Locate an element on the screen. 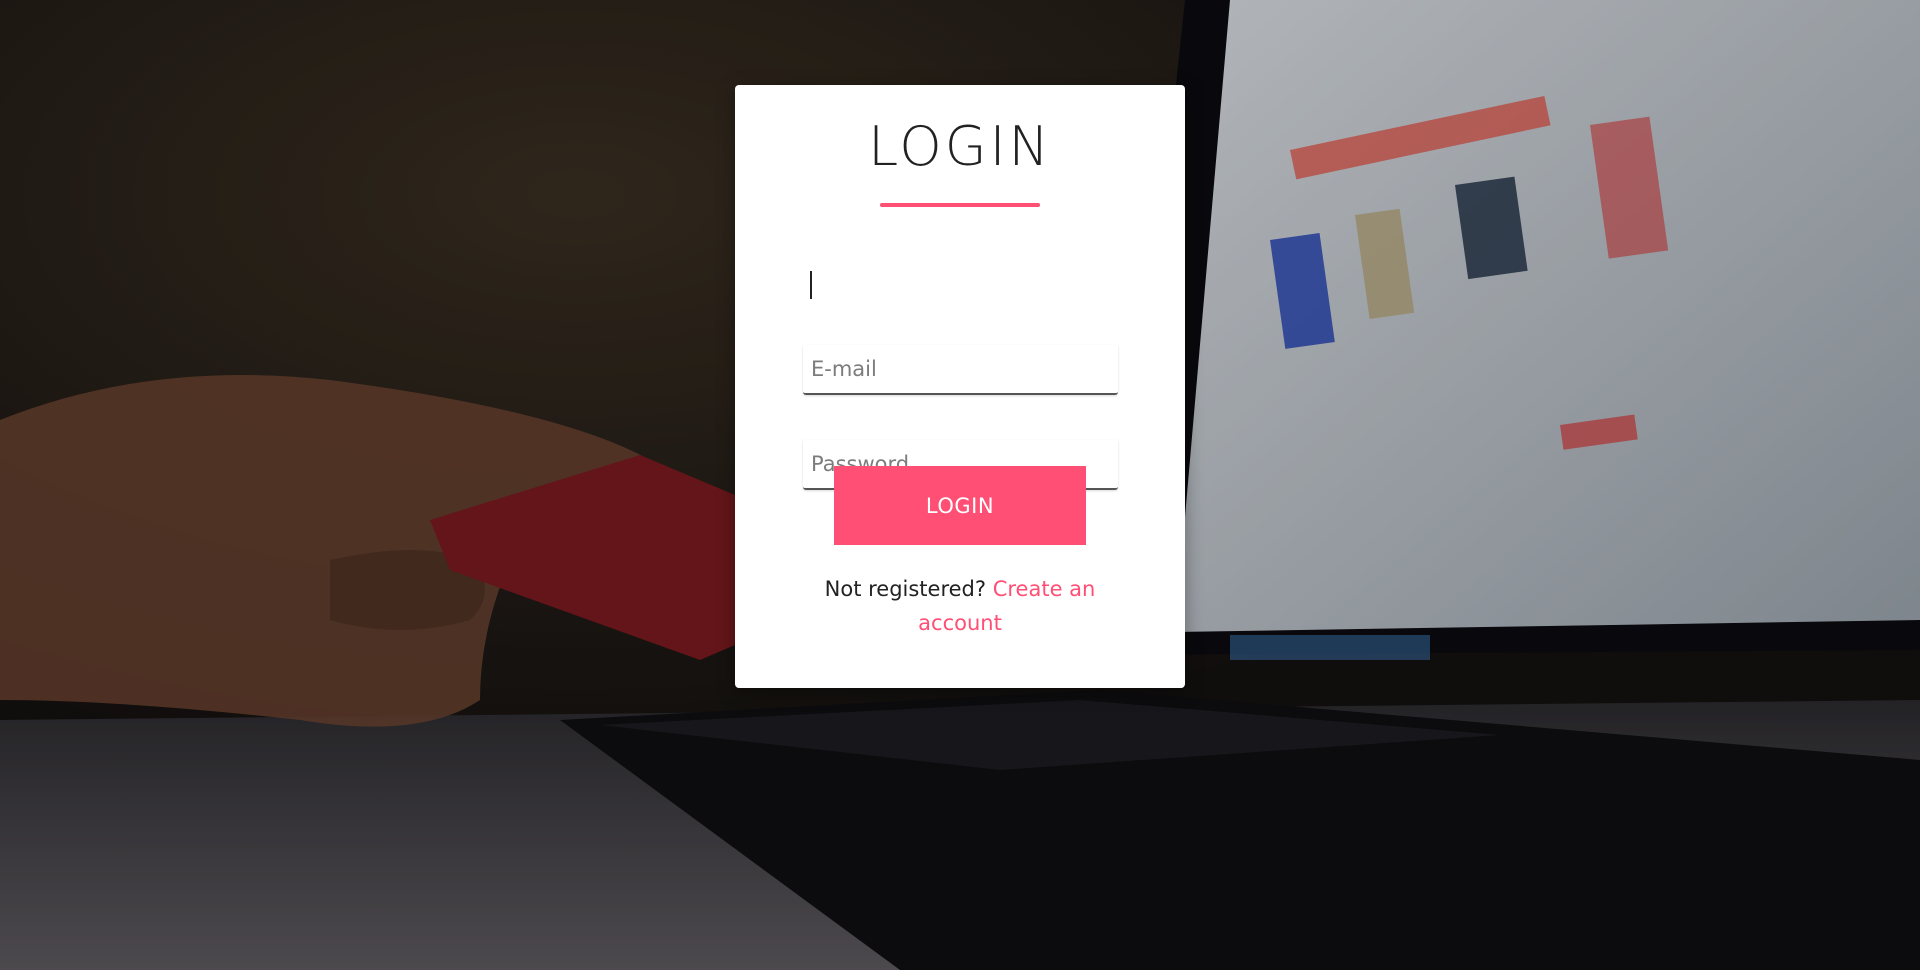 The image size is (1920, 970). text-caret is located at coordinates (811, 285).